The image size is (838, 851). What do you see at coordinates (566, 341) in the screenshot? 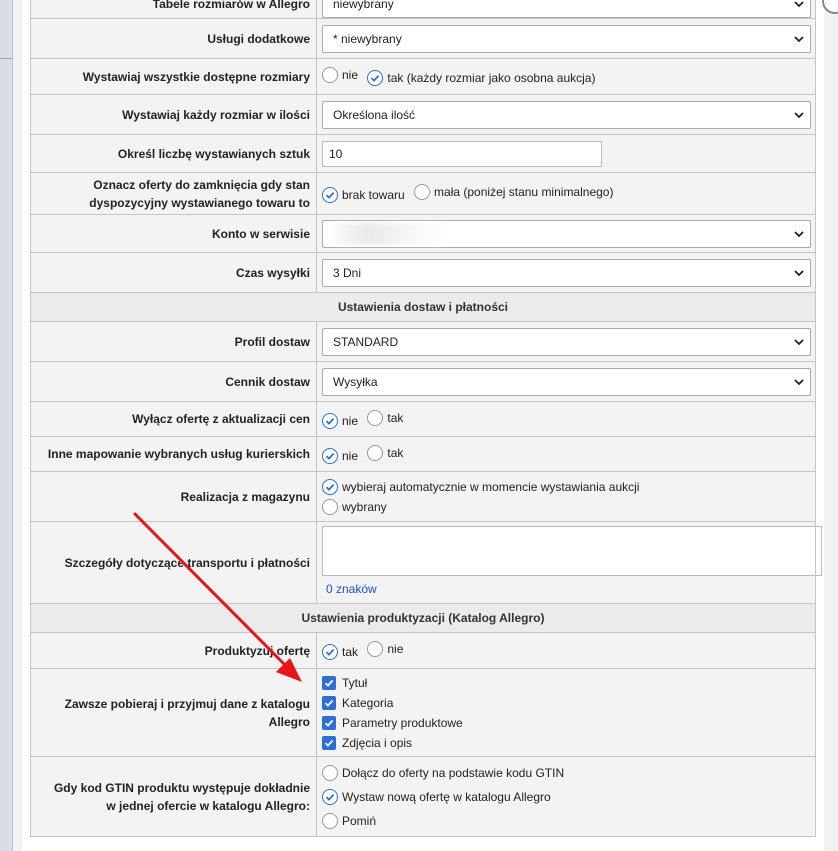
I see `delivery-profile-select: STANDARD` at bounding box center [566, 341].